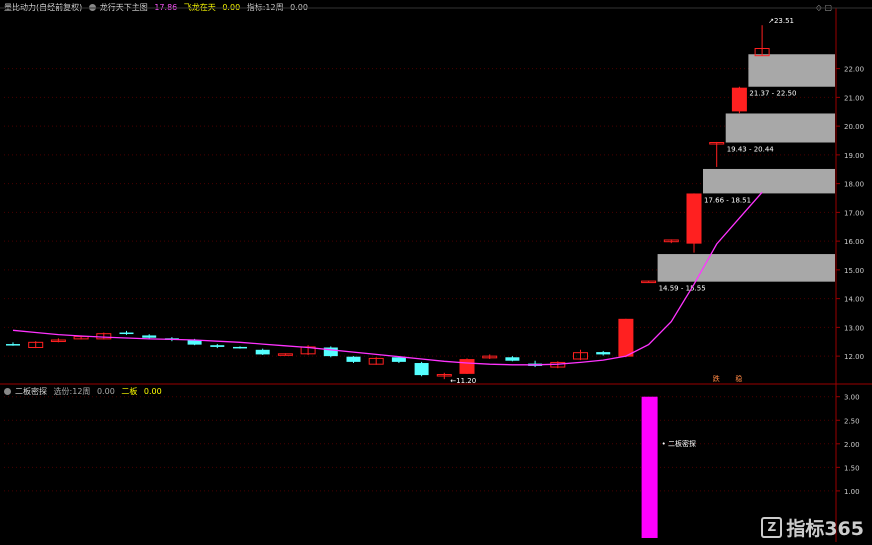 The image size is (872, 545). Describe the element at coordinates (854, 213) in the screenshot. I see `main-tick-label: 17.00` at that location.